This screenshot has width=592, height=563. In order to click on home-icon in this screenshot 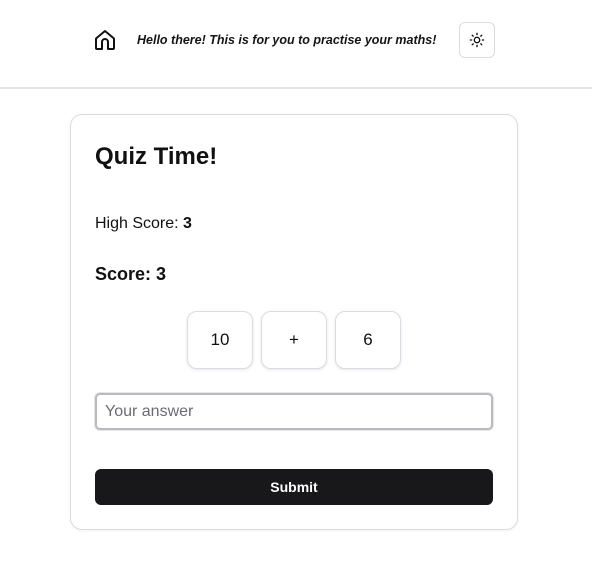, I will do `click(105, 40)`.